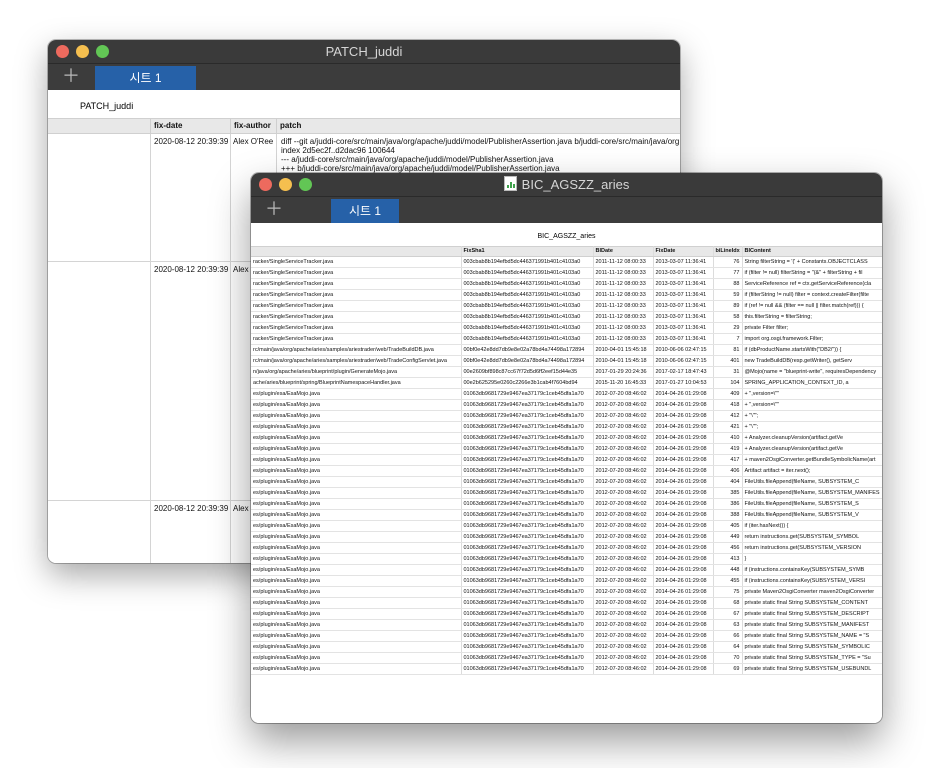  I want to click on title-bar: PATCH_juddi, so click(364, 52).